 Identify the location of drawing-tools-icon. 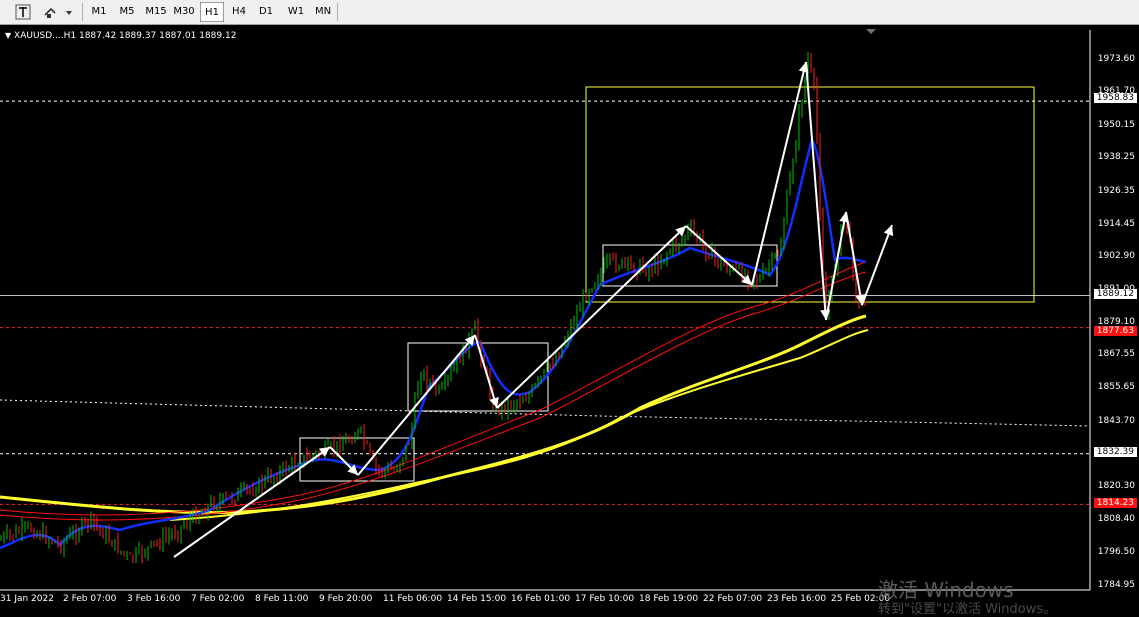
(58, 12).